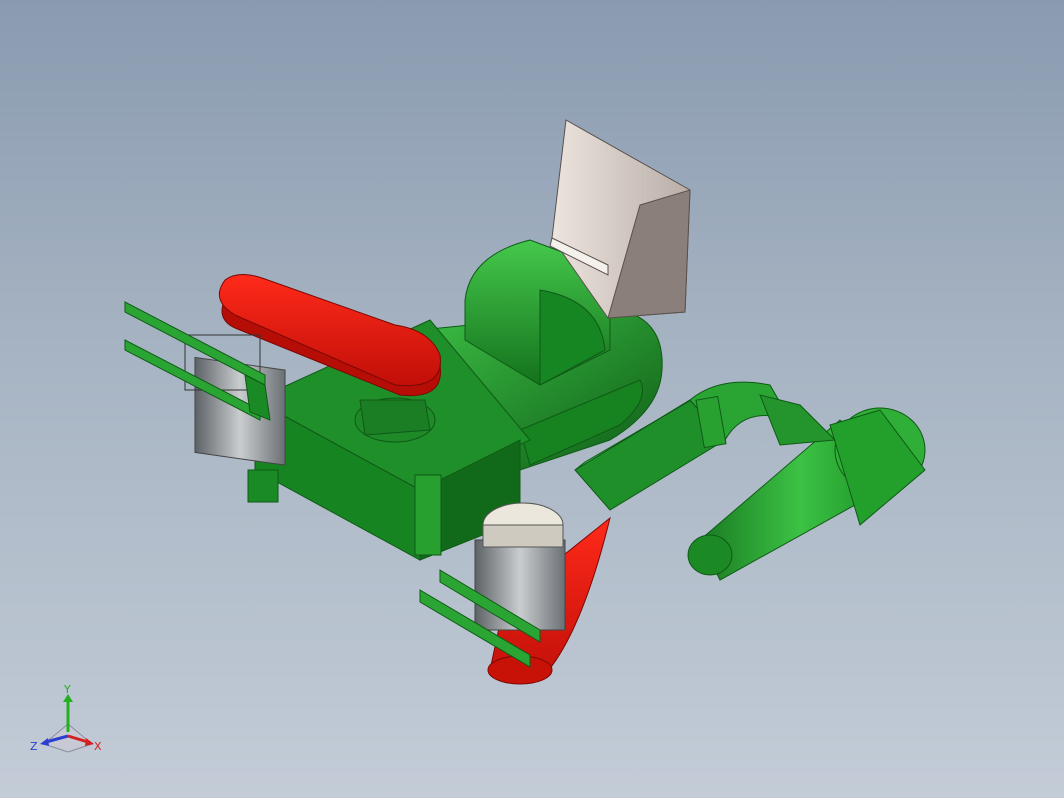  Describe the element at coordinates (89, 742) in the screenshot. I see `x-axis-arrow` at that location.